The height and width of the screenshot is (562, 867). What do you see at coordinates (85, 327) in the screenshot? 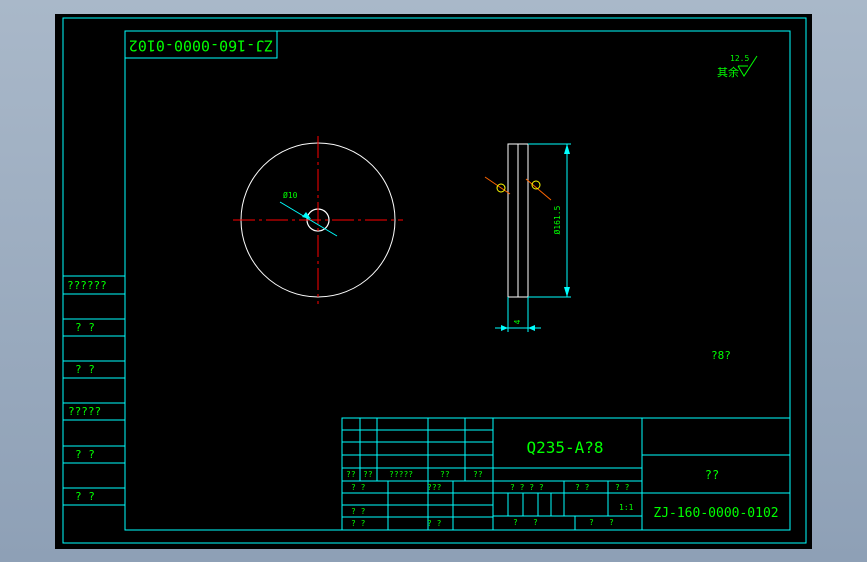
I see `left-label-2: ? ?` at bounding box center [85, 327].